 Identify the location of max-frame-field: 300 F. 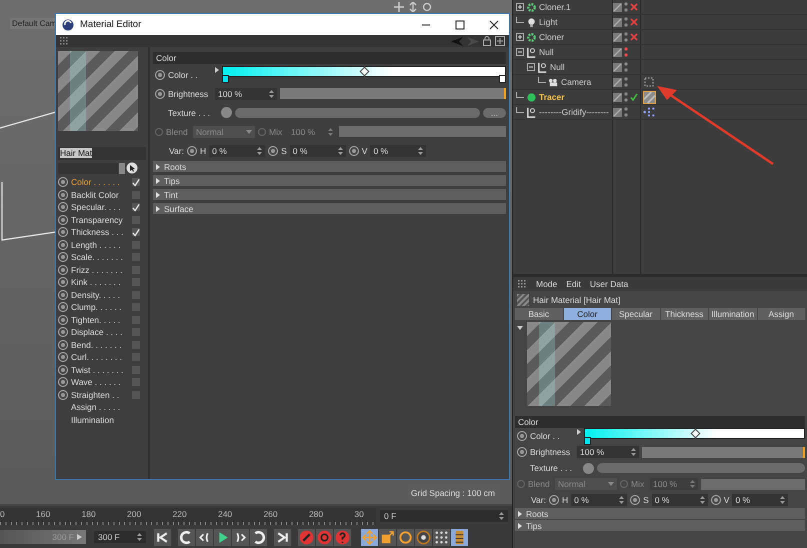
(120, 537).